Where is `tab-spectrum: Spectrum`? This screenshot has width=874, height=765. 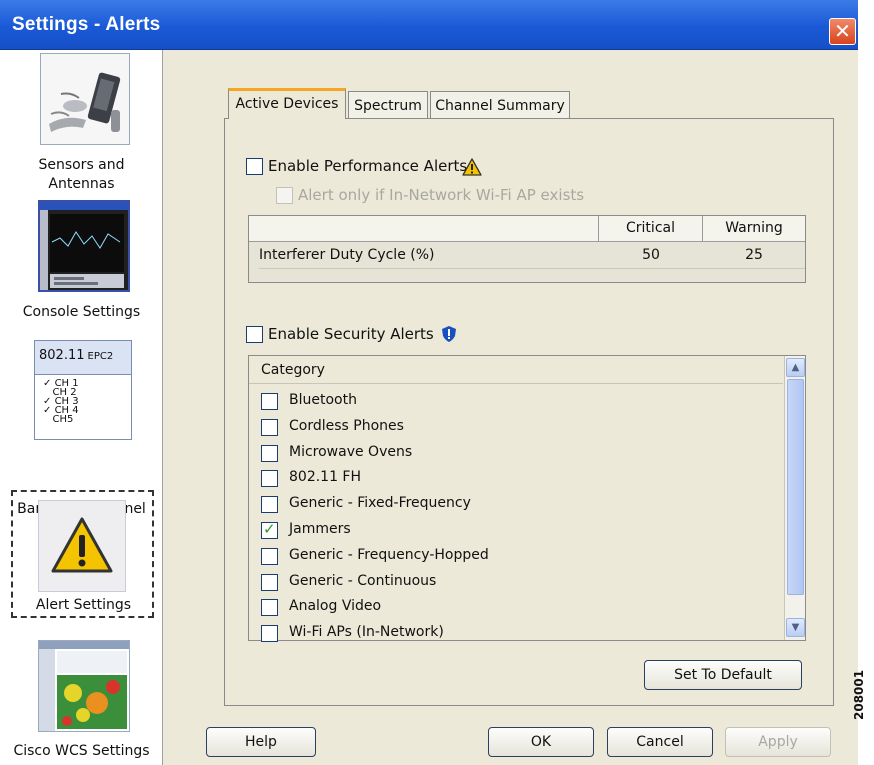 tab-spectrum: Spectrum is located at coordinates (388, 105).